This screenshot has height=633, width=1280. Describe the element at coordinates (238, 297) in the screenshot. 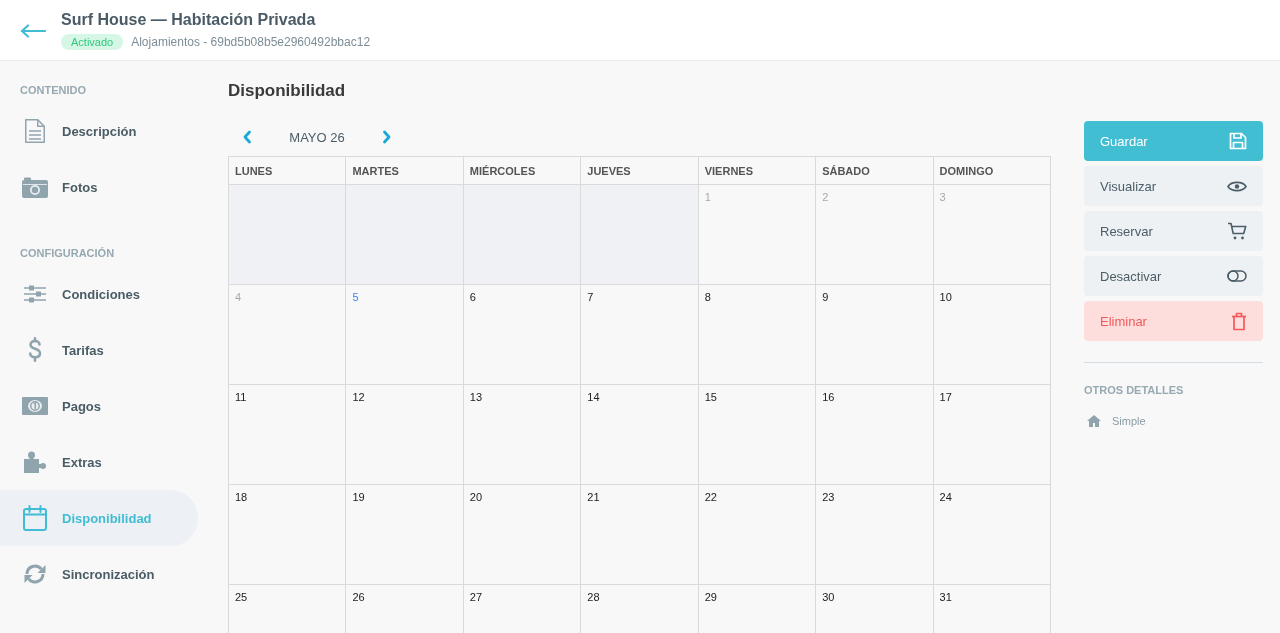

I see `day-number: 4` at that location.